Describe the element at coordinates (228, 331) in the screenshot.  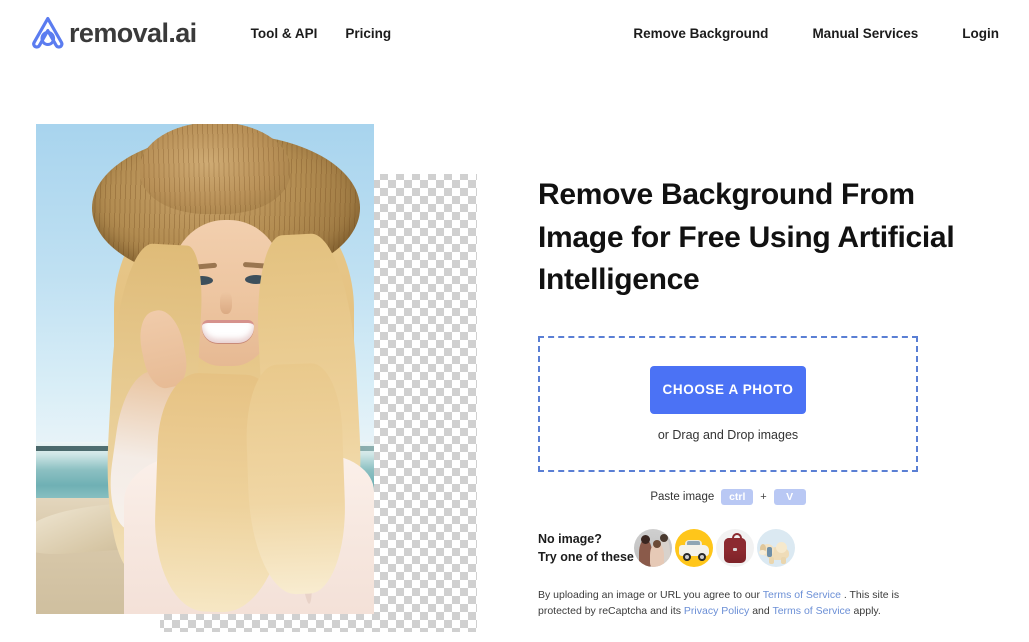
I see `subject-smile` at that location.